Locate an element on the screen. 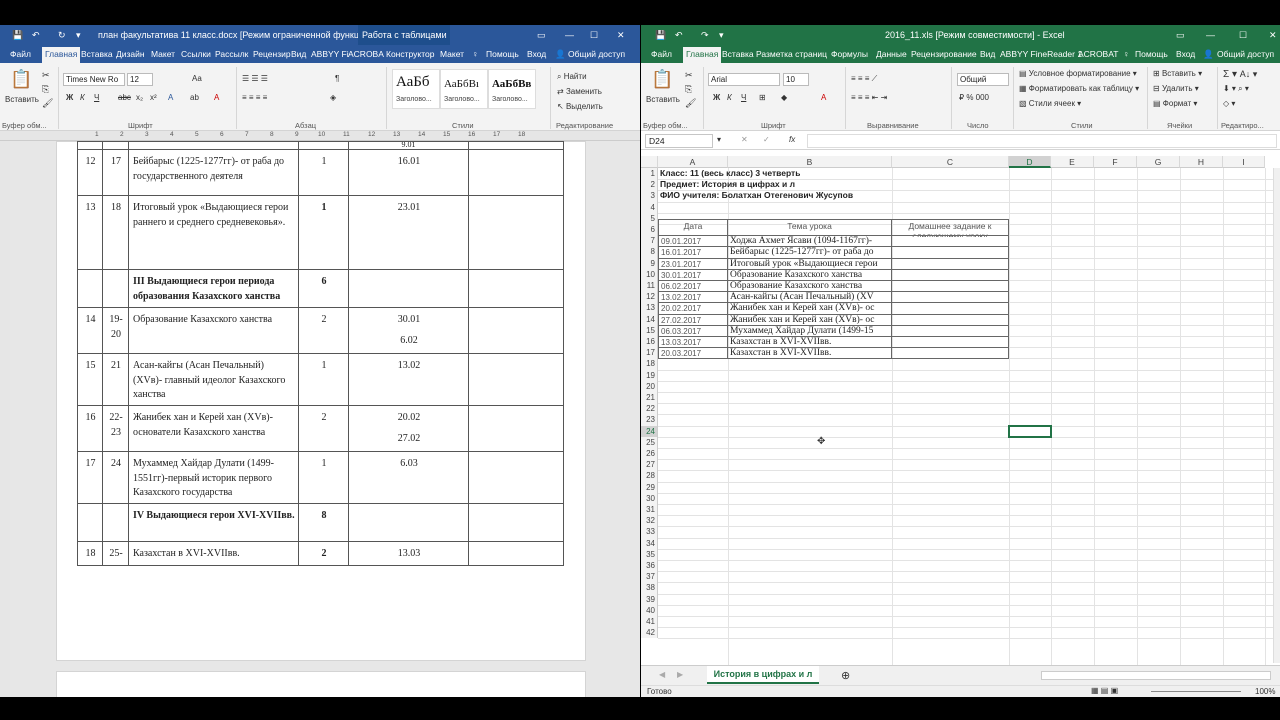  superscript-icon: x² is located at coordinates (153, 97).